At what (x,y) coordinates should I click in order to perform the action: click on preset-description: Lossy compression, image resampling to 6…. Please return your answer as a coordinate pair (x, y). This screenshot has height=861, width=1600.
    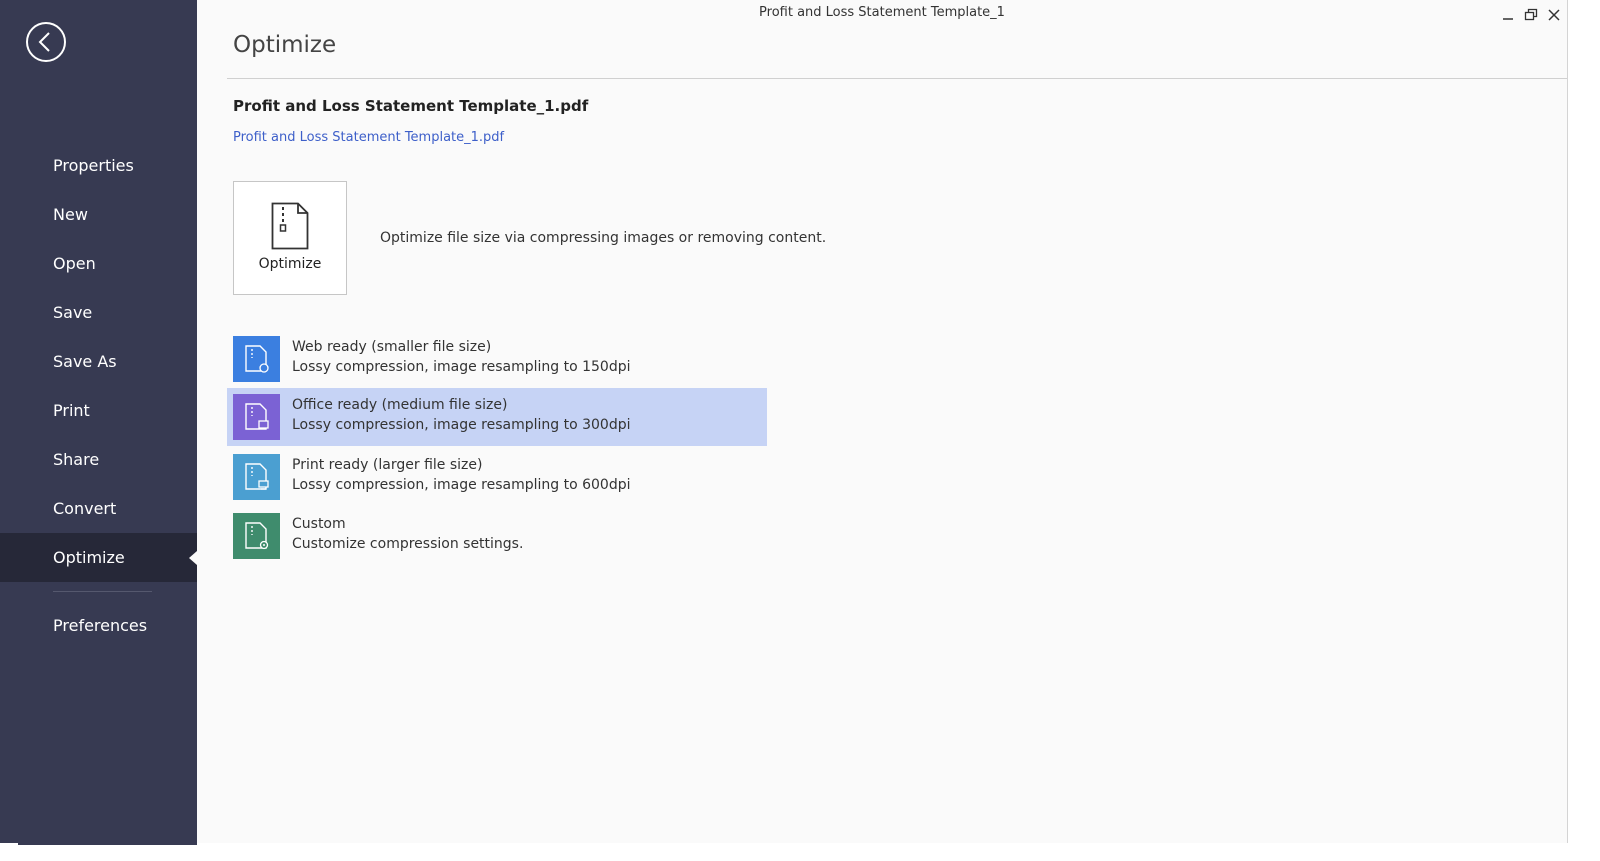
    Looking at the image, I should click on (461, 485).